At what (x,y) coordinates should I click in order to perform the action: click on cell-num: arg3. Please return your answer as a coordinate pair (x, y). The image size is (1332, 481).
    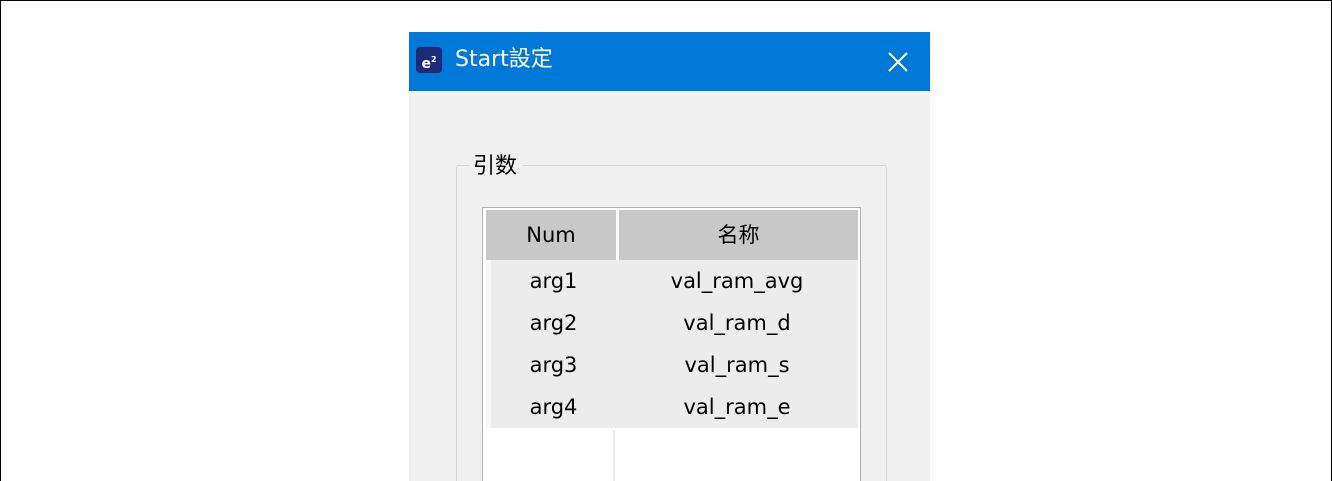
    Looking at the image, I should click on (553, 365).